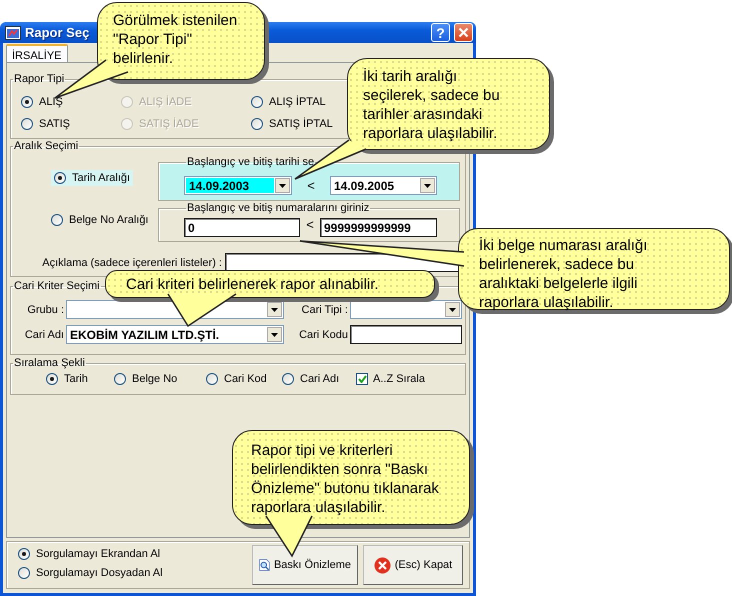  What do you see at coordinates (364, 186) in the screenshot?
I see `combo-value: 14.09.2005` at bounding box center [364, 186].